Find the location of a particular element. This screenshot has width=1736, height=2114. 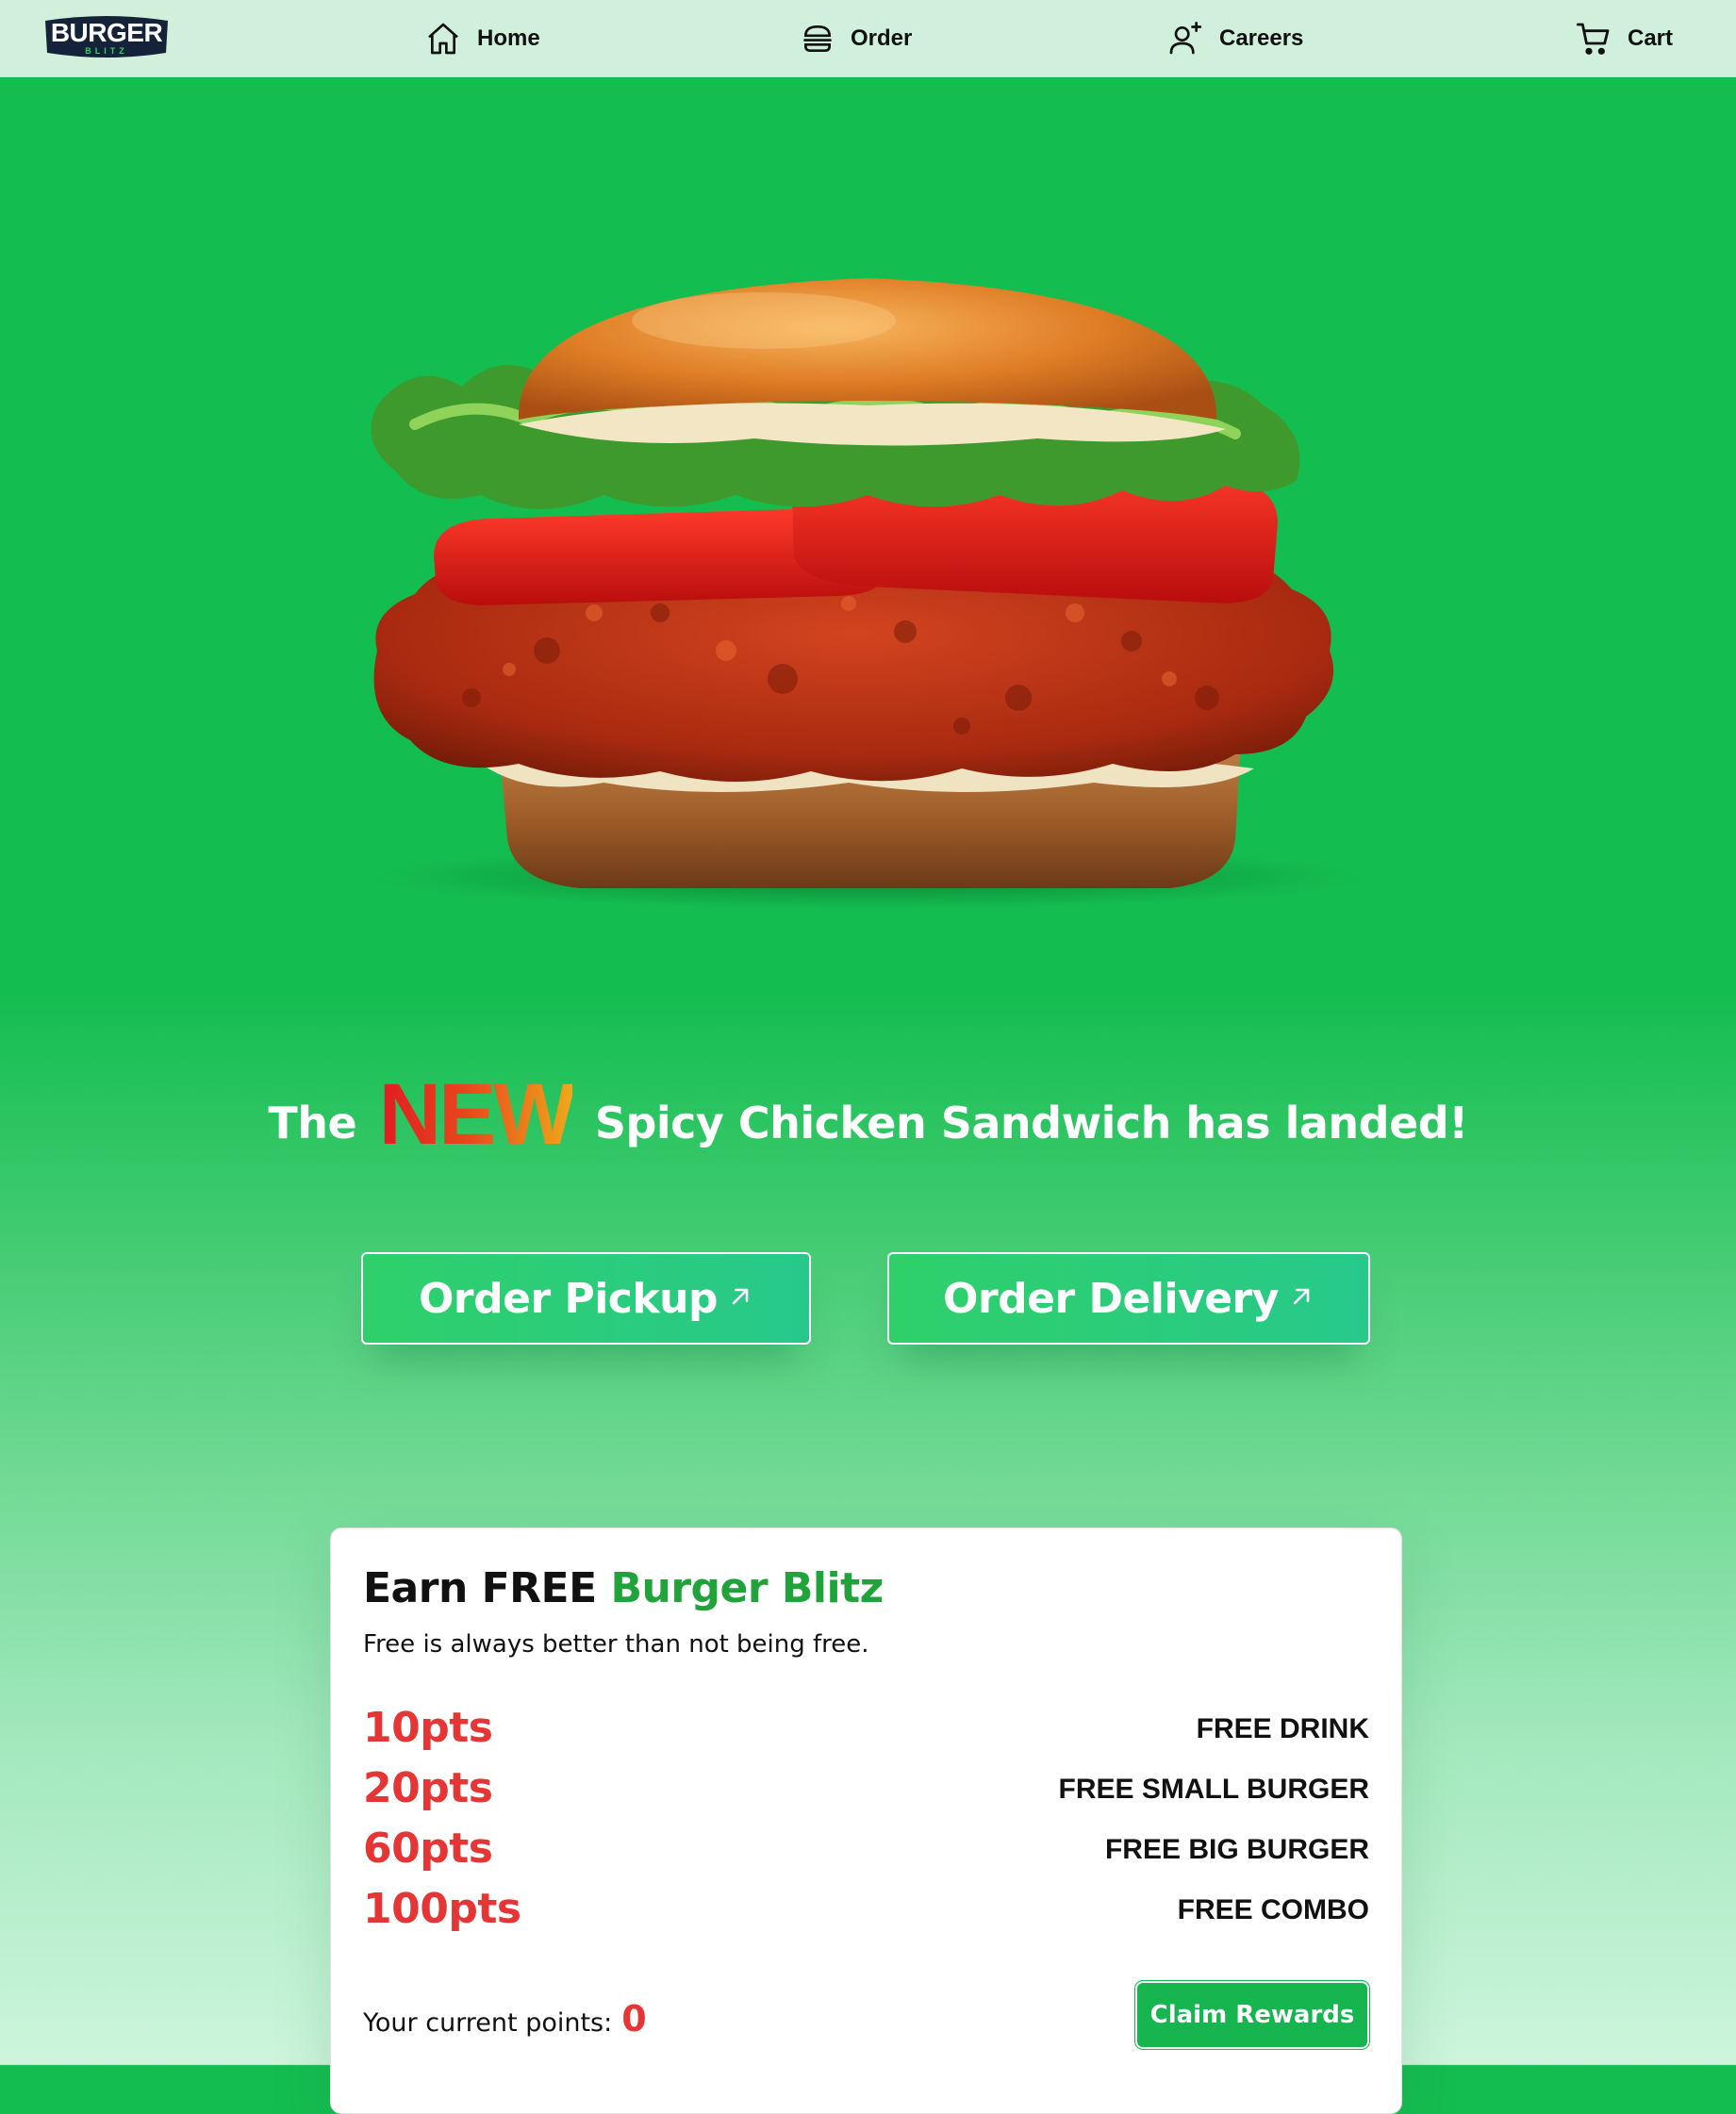

current-points: Your current points: 0 is located at coordinates (505, 2019).